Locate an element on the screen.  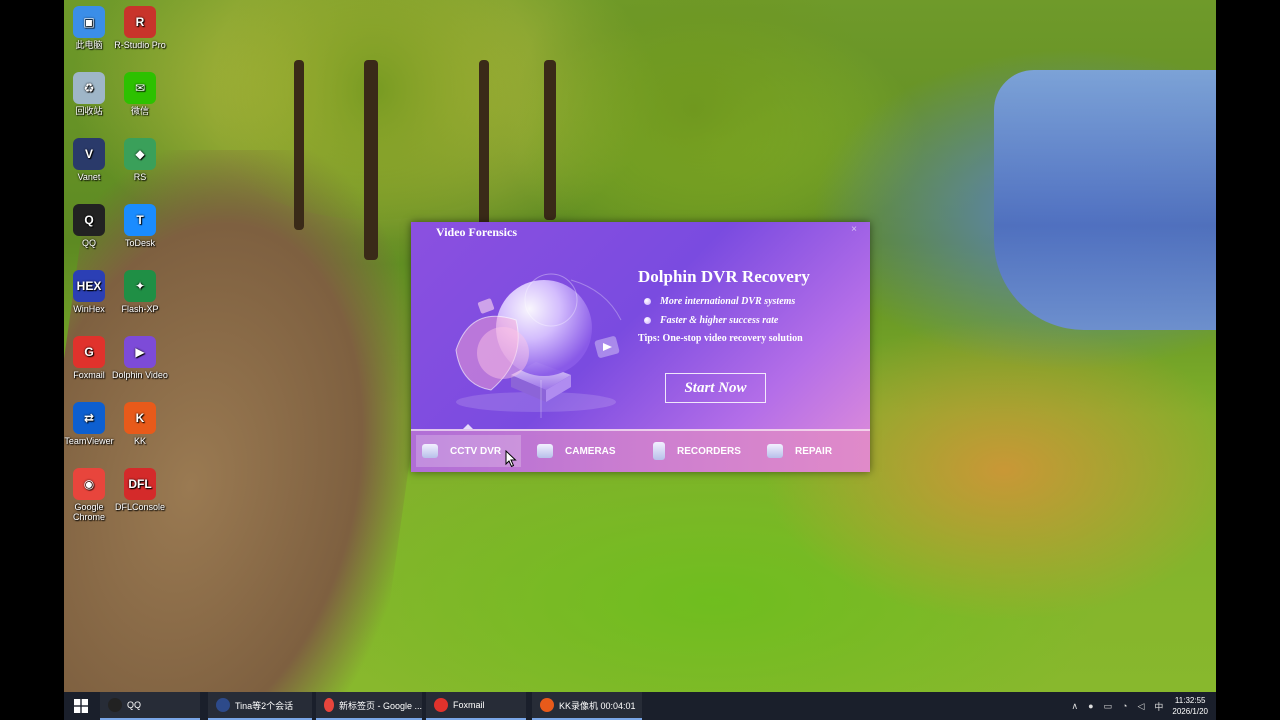
category-nav: CCTV DVR CAMERAS RECORDERS REPAIR is located at coordinates (640, 448).